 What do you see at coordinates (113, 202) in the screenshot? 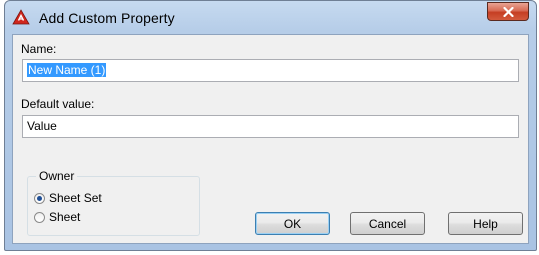
I see `owner-groupbox: Owner Sheet Set Sheet` at bounding box center [113, 202].